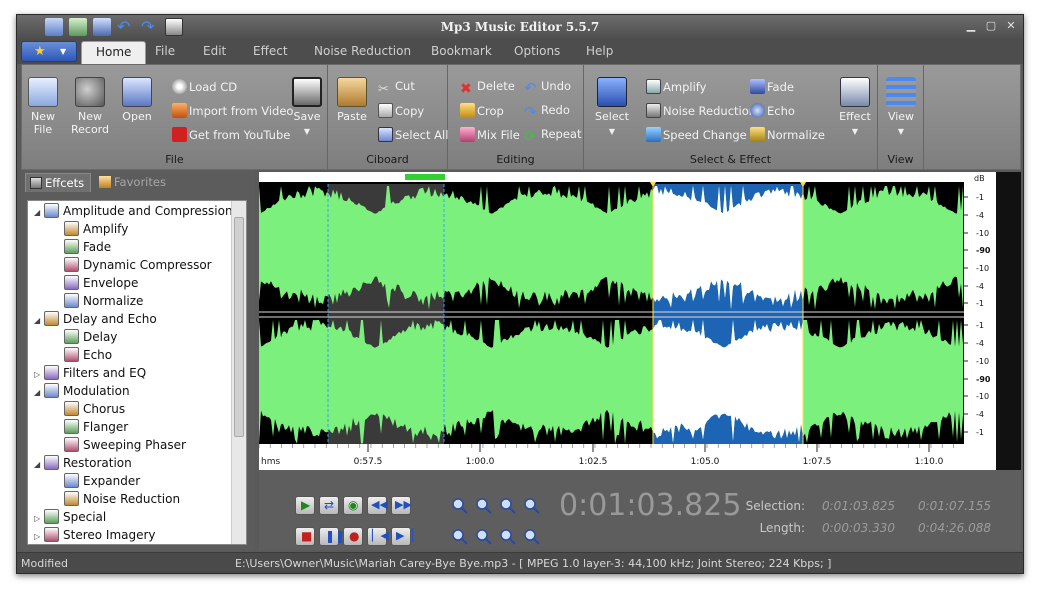 The width and height of the screenshot is (1038, 591). I want to click on tree-item: Normalize, so click(98, 301).